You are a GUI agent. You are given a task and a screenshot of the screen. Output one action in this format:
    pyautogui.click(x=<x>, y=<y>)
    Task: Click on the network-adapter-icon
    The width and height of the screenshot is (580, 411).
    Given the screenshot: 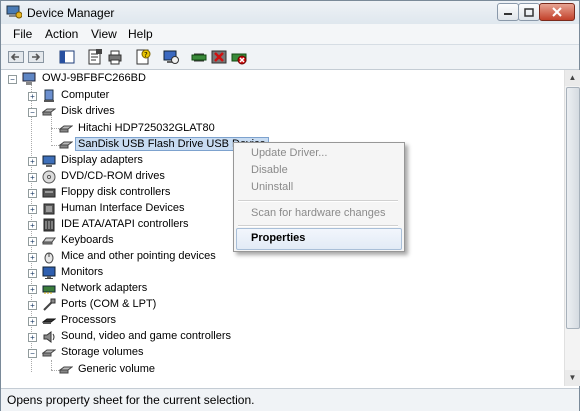 What is the action you would take?
    pyautogui.click(x=49, y=289)
    